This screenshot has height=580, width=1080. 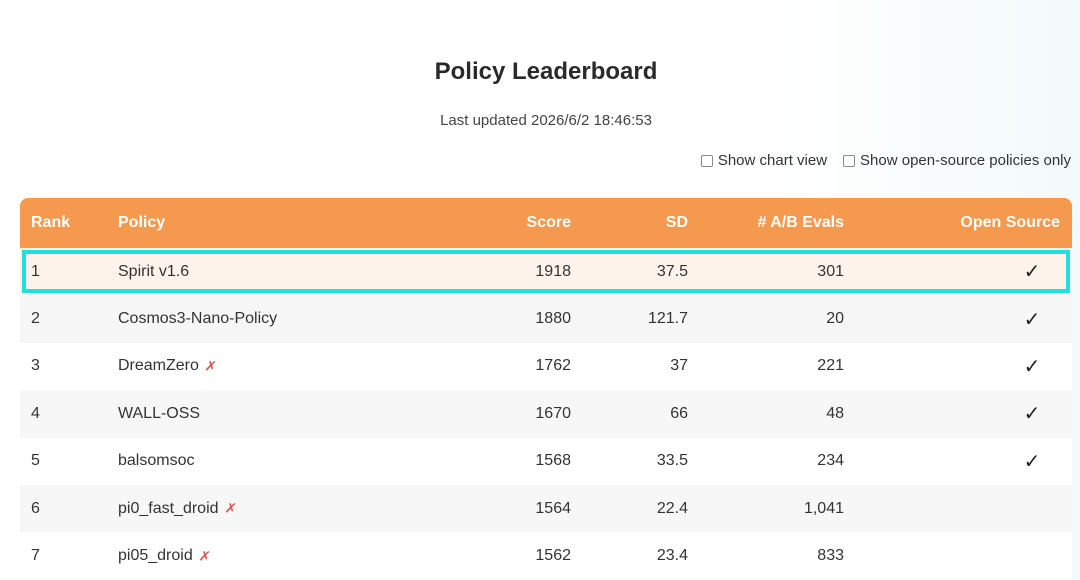 I want to click on chart-view-toggle: Show chart view, so click(x=764, y=160).